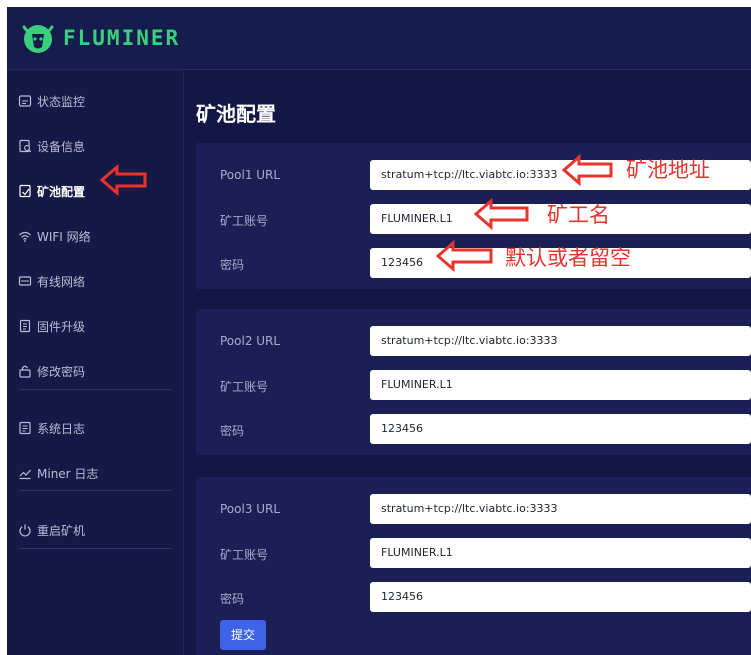 The image size is (751, 655). I want to click on sidebar-item-label: 系统日志, so click(61, 429).